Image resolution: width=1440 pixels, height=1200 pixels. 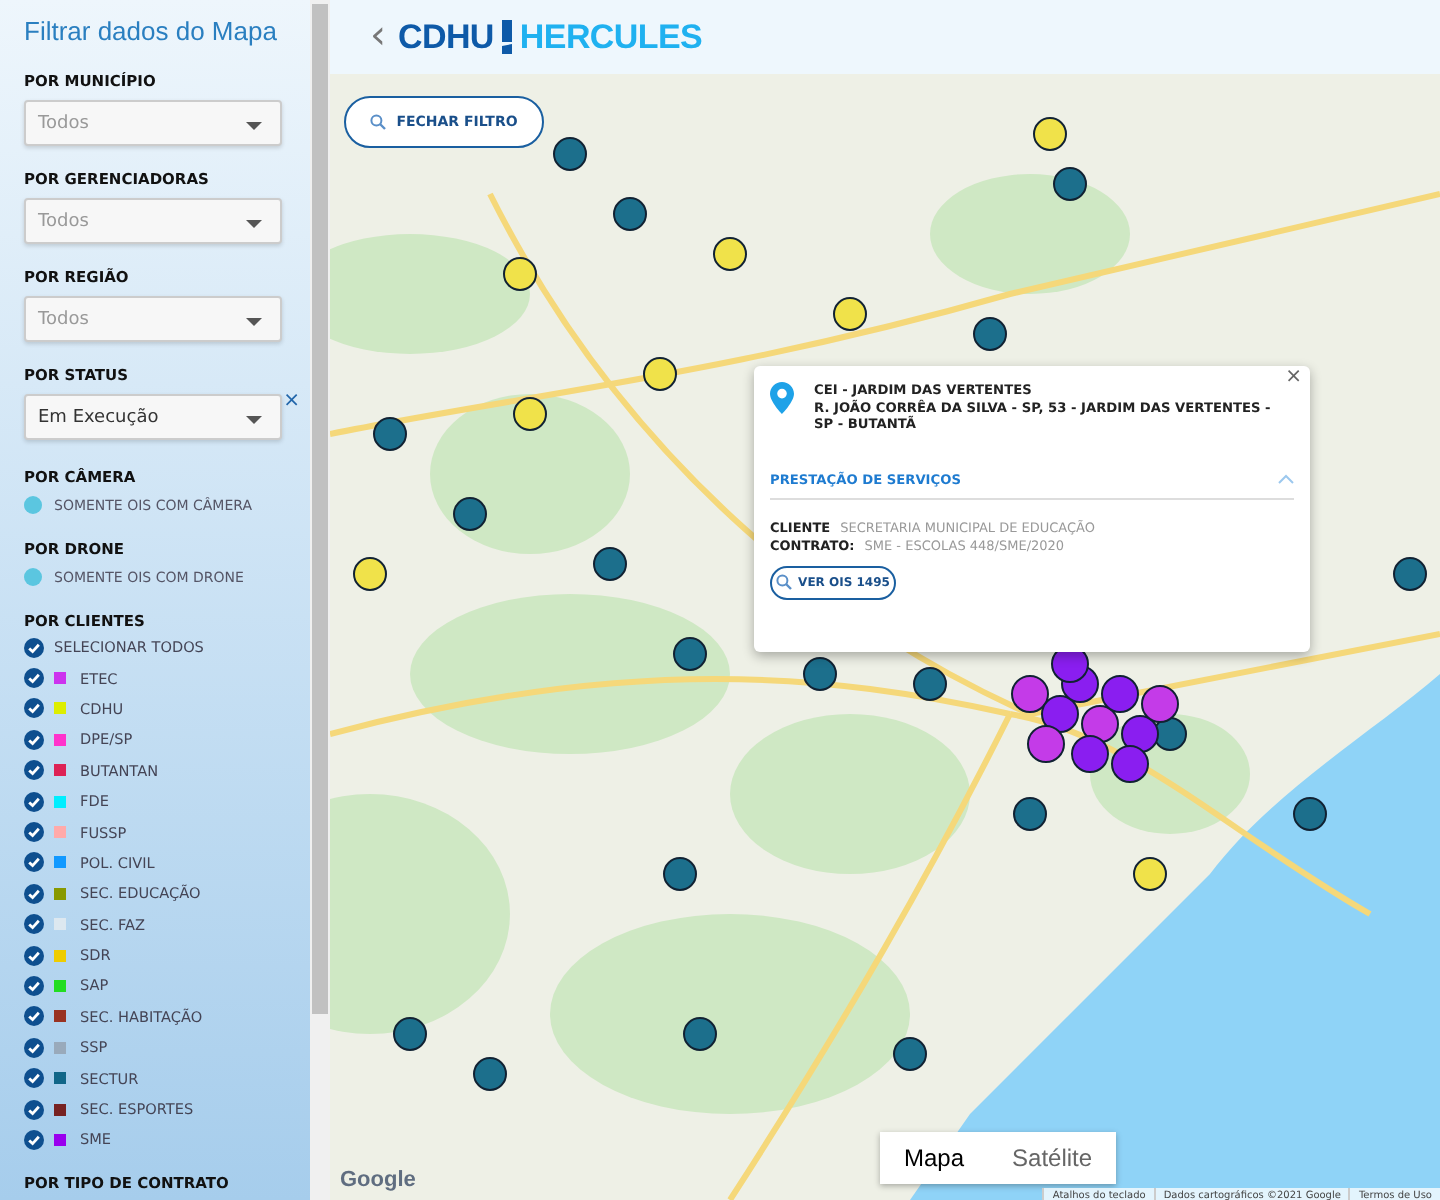 I want to click on logo: CDHU HERCULES, so click(x=550, y=37).